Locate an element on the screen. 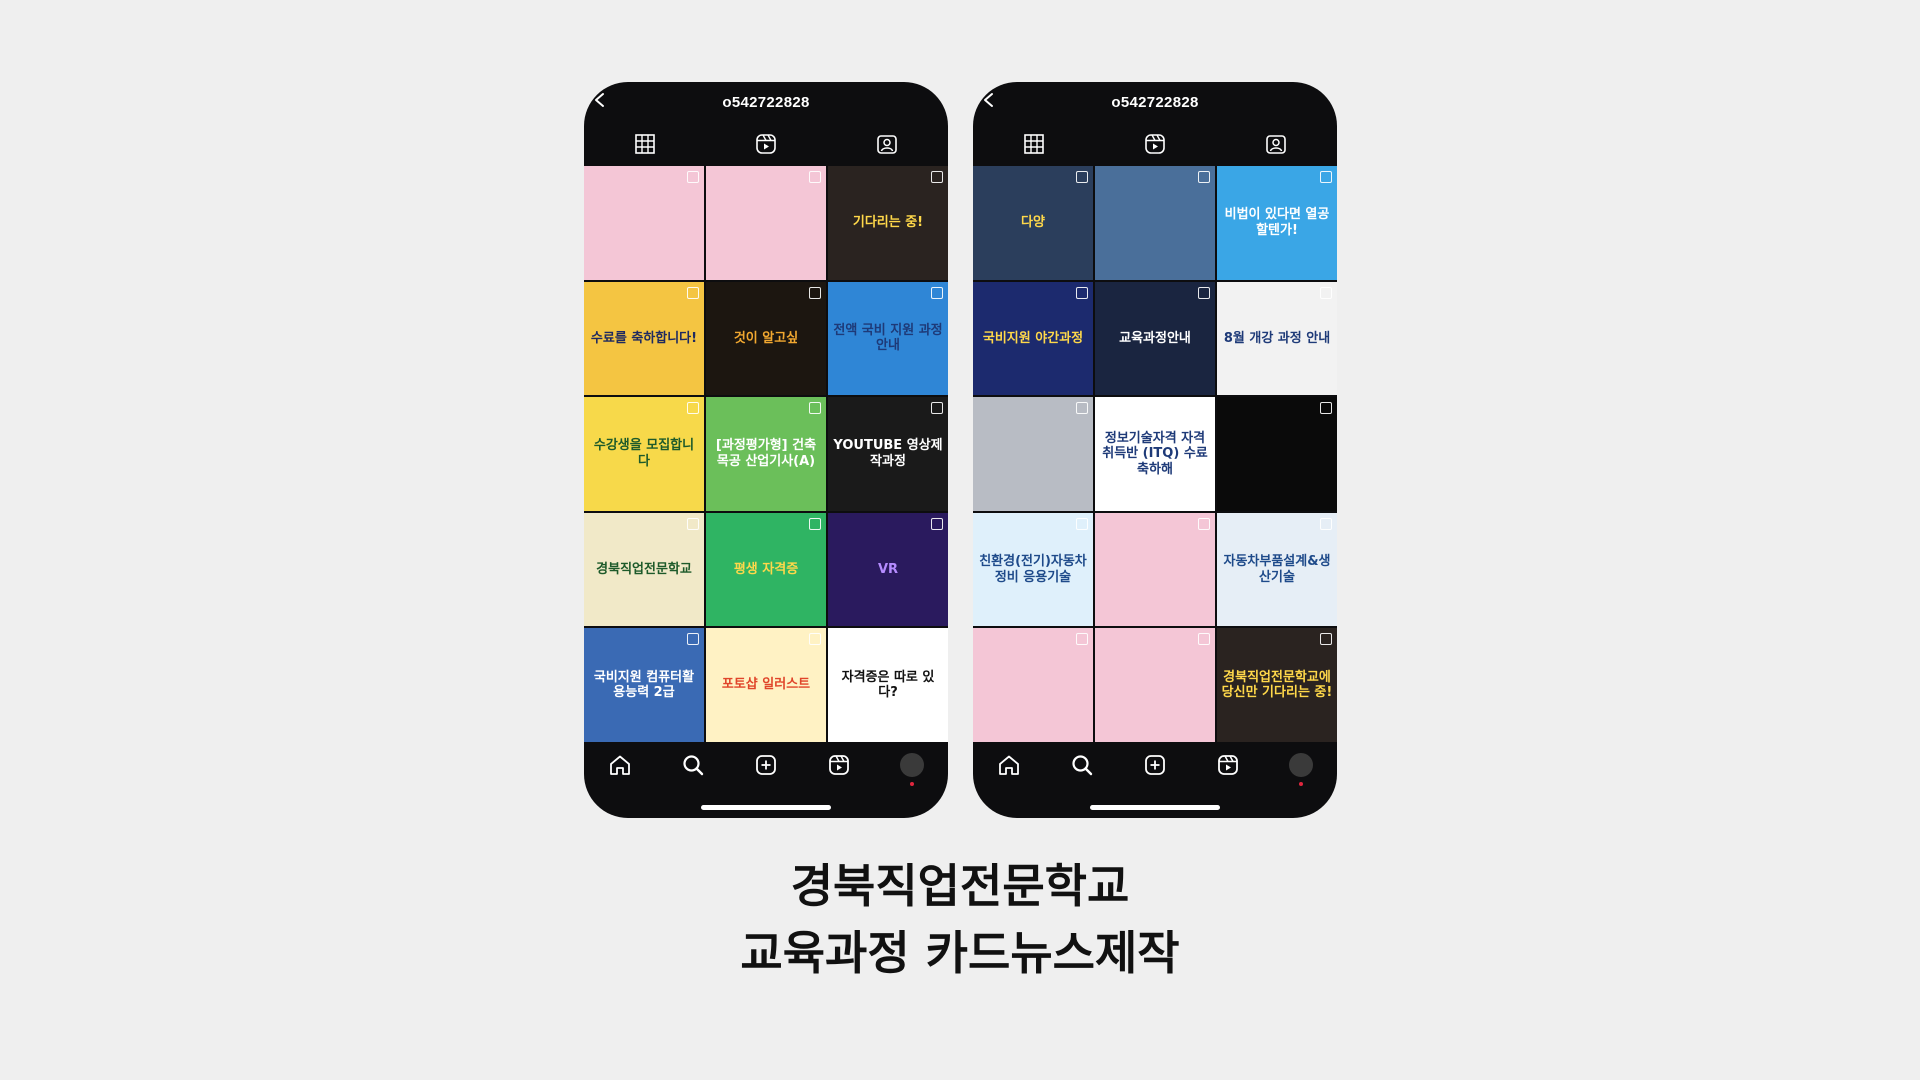  post-tile: 정보기술자격 자격취득반 (ITQ) 수료축하해 is located at coordinates (1155, 454).